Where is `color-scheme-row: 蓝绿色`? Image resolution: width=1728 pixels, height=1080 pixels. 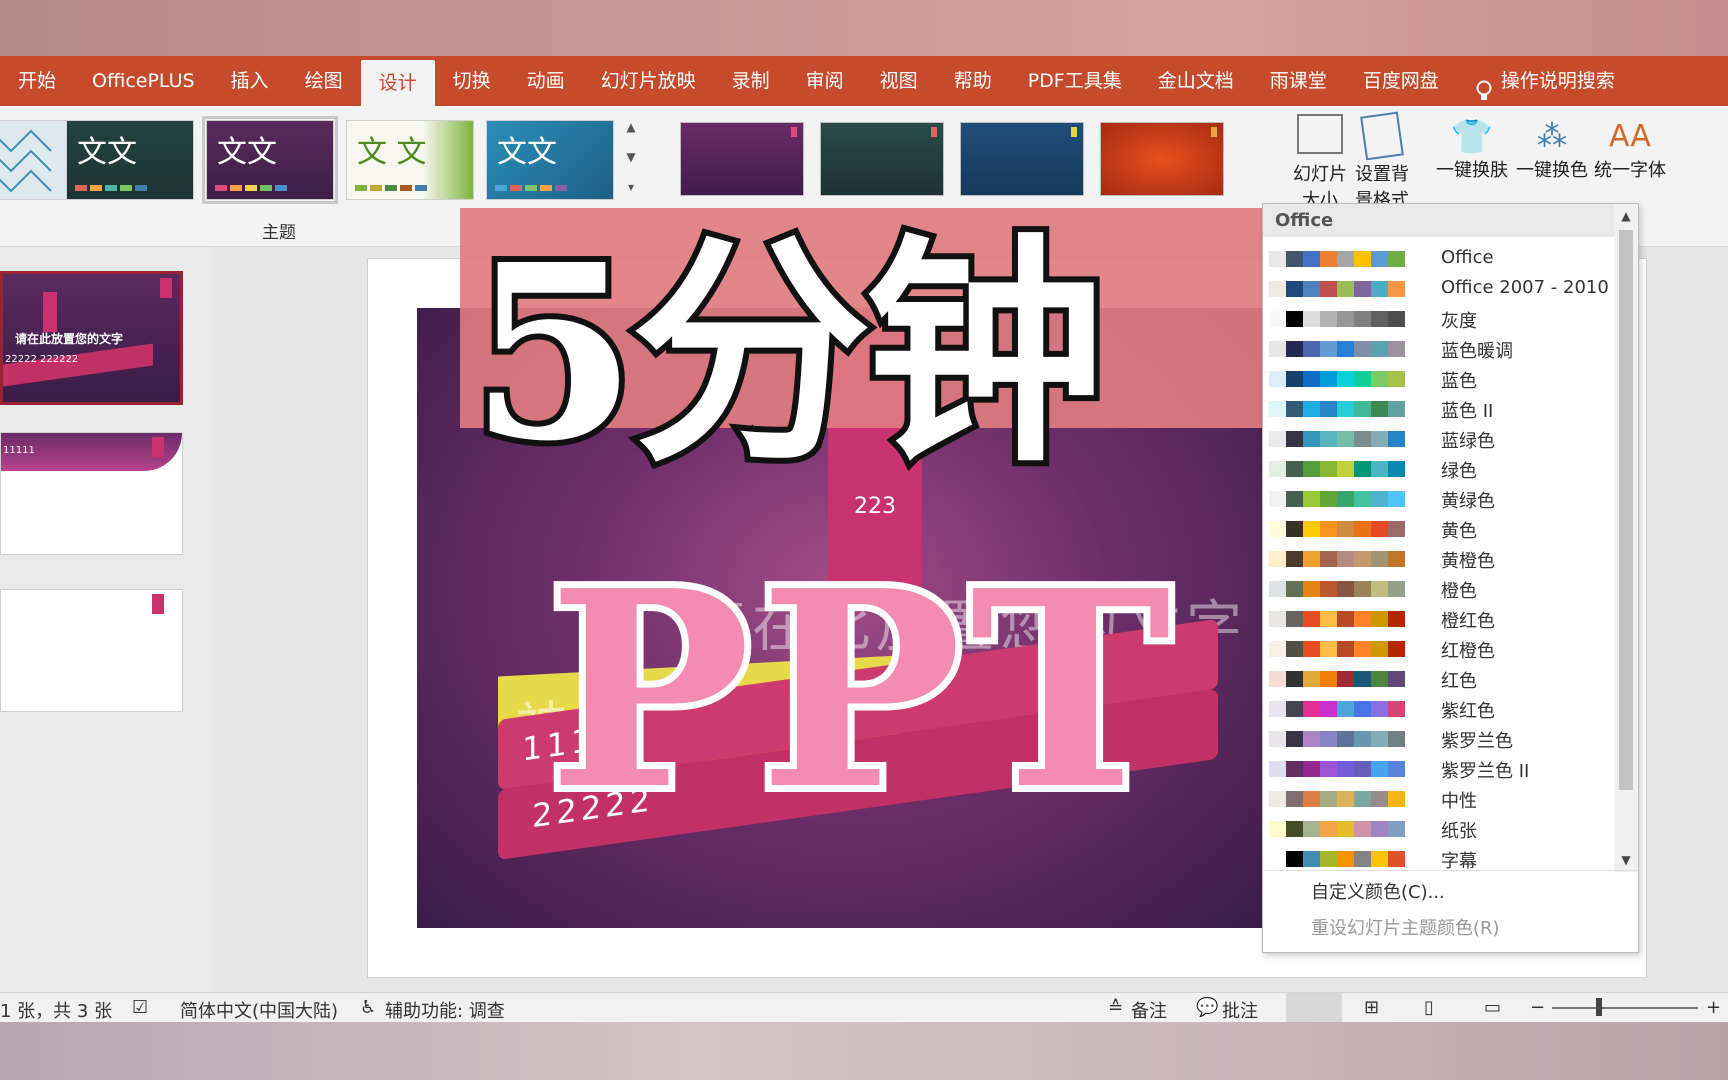
color-scheme-row: 蓝绿色 is located at coordinates (1438, 439).